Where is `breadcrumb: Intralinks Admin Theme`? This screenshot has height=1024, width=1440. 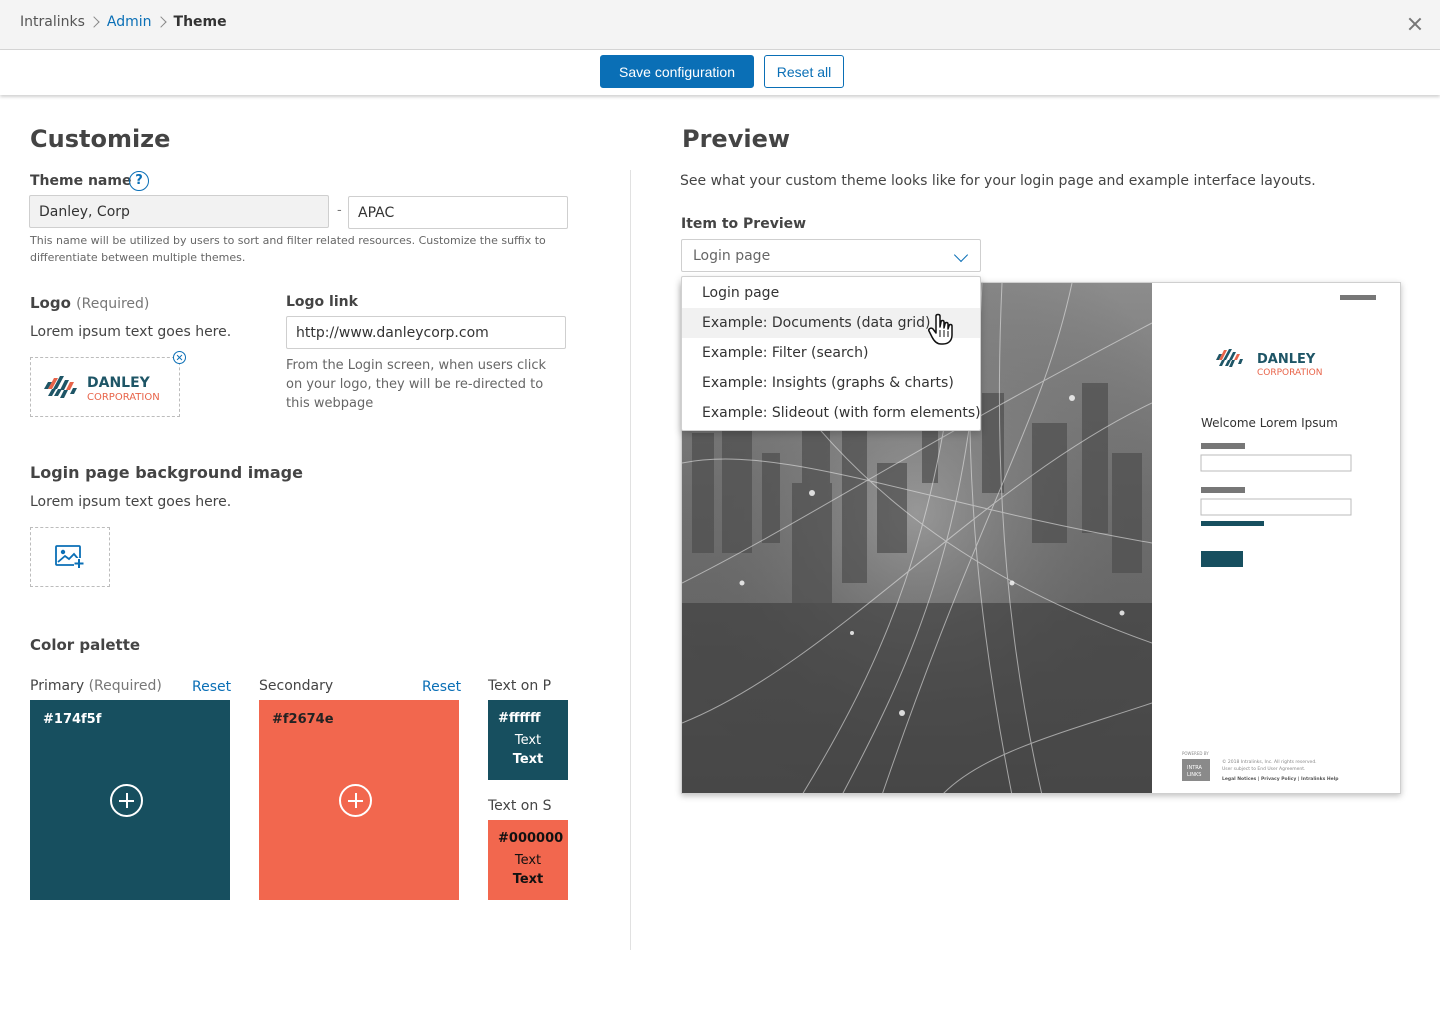
breadcrumb: Intralinks Admin Theme is located at coordinates (123, 22).